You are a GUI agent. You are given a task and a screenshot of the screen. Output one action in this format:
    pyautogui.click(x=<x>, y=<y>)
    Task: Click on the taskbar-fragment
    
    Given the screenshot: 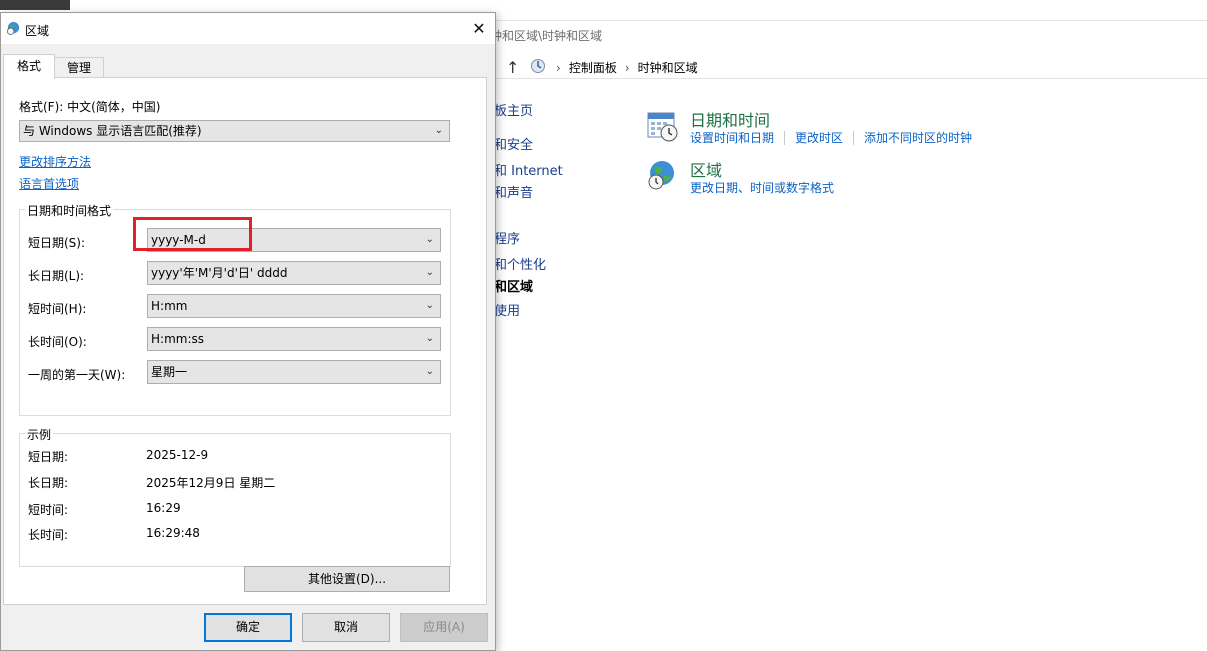 What is the action you would take?
    pyautogui.click(x=35, y=5)
    